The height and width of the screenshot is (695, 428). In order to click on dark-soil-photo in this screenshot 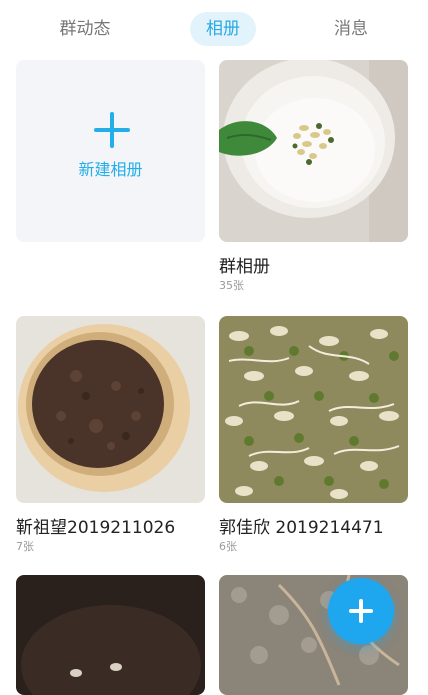, I will do `click(110, 635)`.